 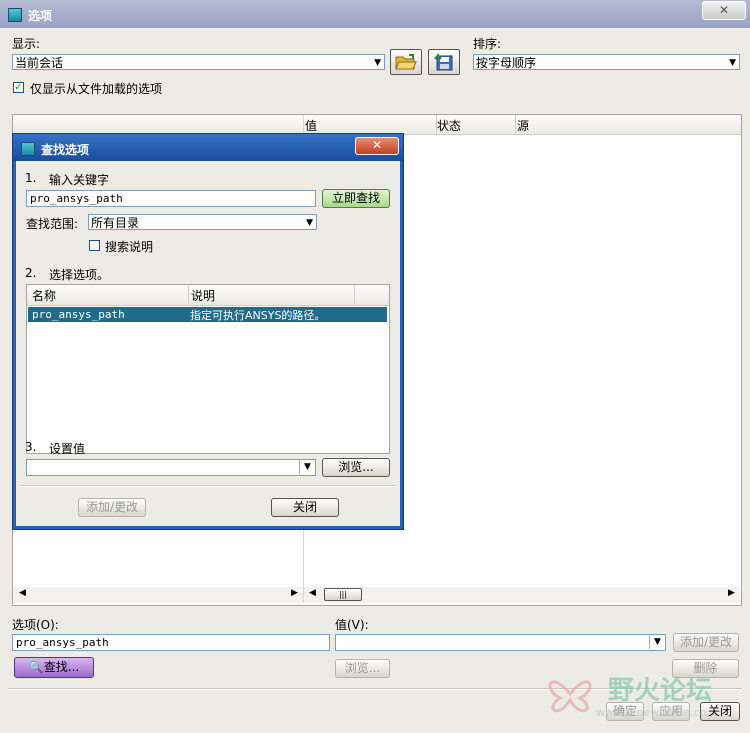 I want to click on window-title: 选项, so click(x=40, y=16).